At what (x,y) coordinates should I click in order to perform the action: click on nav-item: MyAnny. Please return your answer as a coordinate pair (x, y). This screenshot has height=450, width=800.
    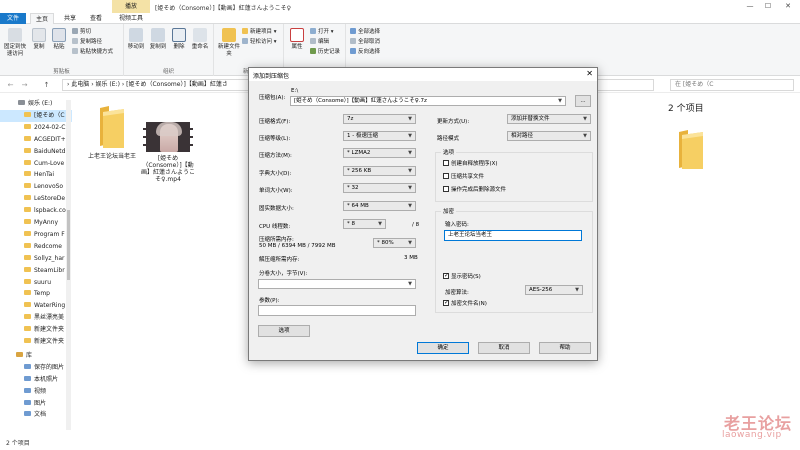
    Looking at the image, I should click on (36, 223).